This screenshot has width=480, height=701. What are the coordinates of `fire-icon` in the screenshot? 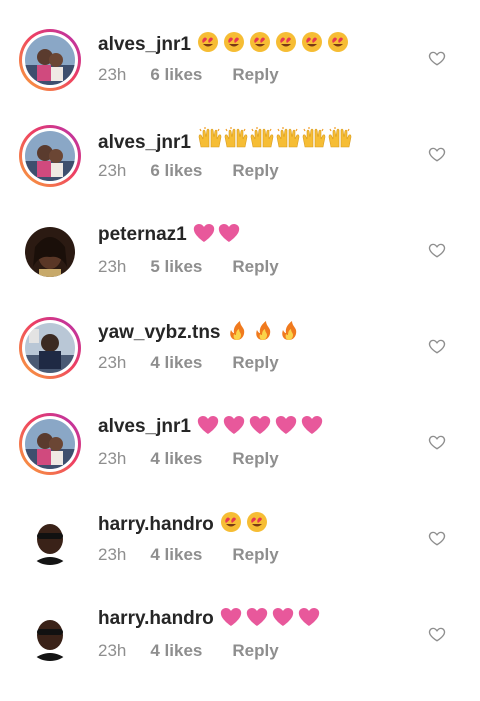 It's located at (263, 333).